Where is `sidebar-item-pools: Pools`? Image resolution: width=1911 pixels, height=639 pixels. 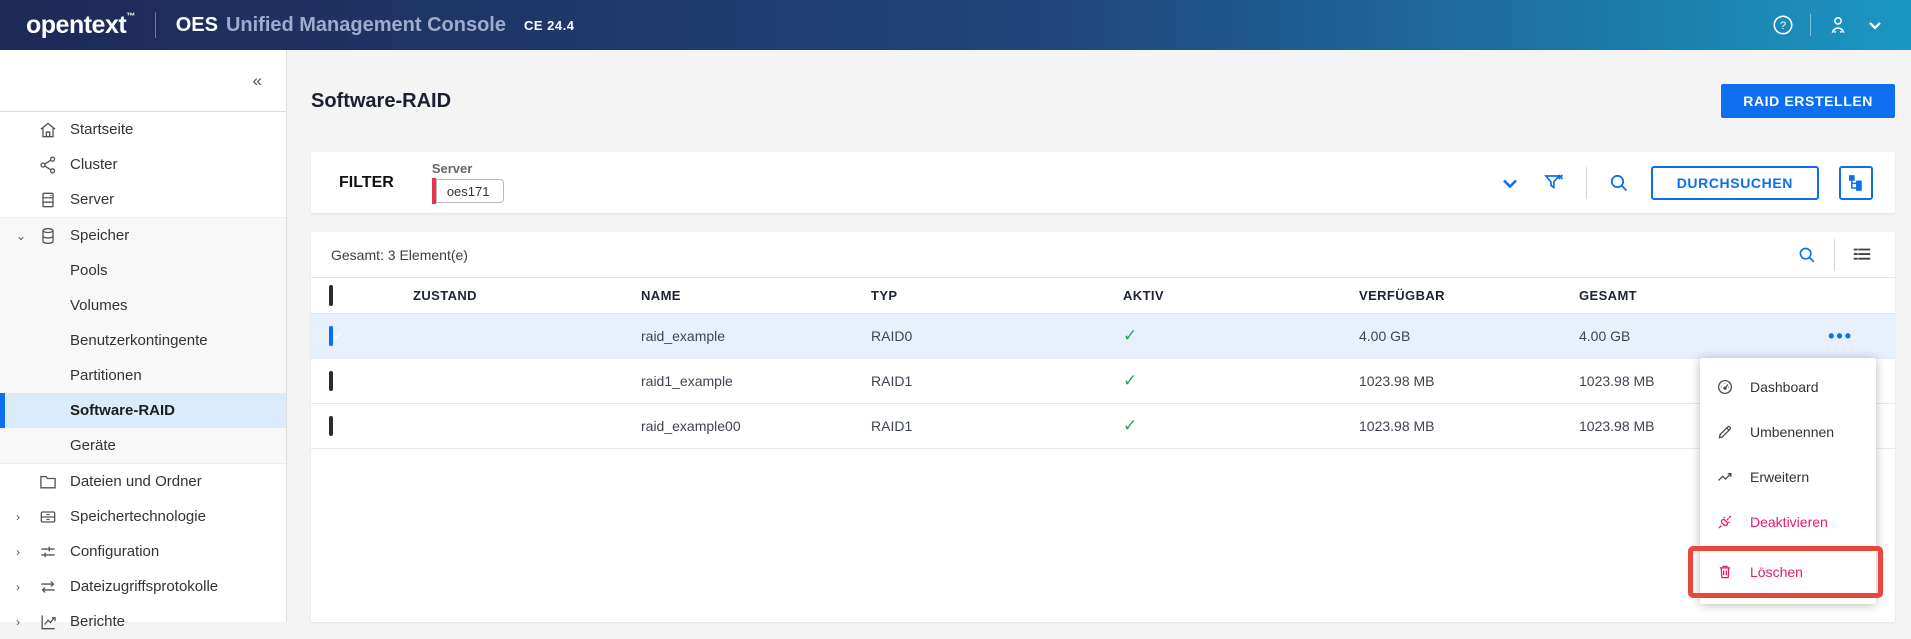
sidebar-item-pools: Pools is located at coordinates (143, 270).